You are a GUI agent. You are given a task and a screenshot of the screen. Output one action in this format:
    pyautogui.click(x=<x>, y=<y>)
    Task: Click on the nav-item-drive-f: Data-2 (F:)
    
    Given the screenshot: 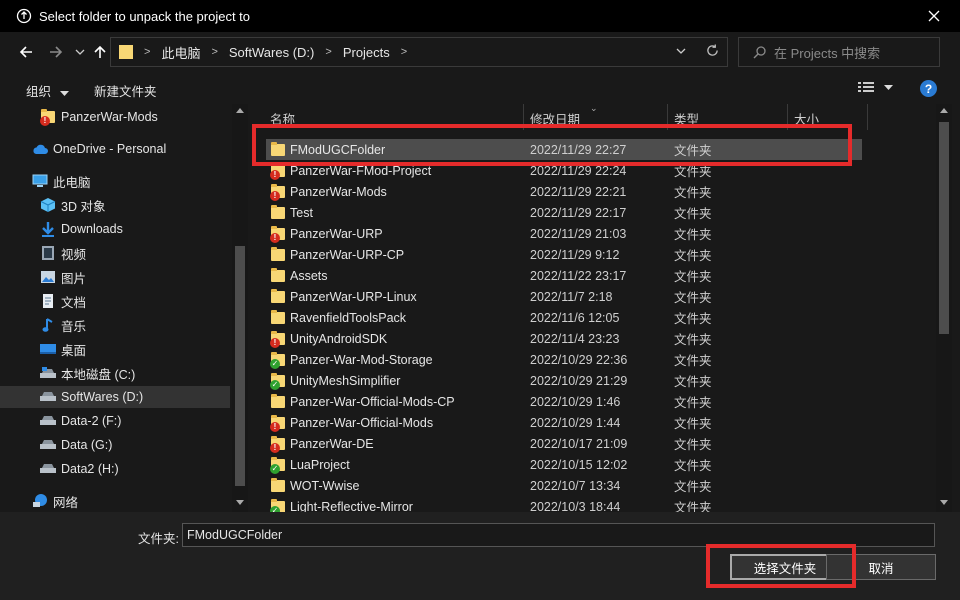 What is the action you would take?
    pyautogui.click(x=115, y=421)
    